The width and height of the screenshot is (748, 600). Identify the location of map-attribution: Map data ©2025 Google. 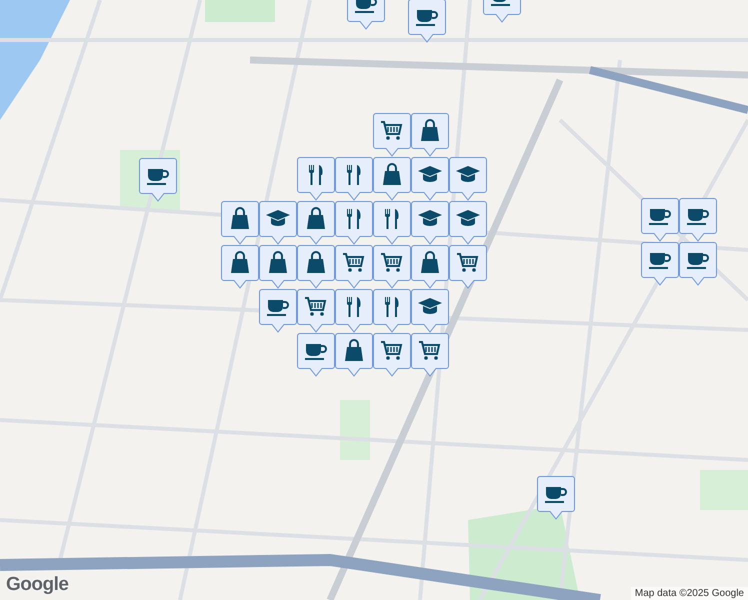
(689, 593).